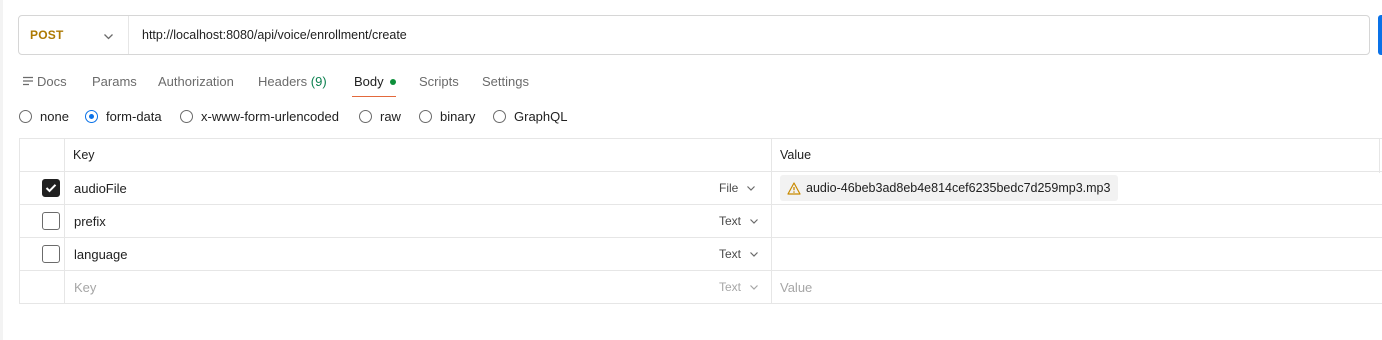 The height and width of the screenshot is (340, 1382). Describe the element at coordinates (52, 81) in the screenshot. I see `tab-label: Docs` at that location.